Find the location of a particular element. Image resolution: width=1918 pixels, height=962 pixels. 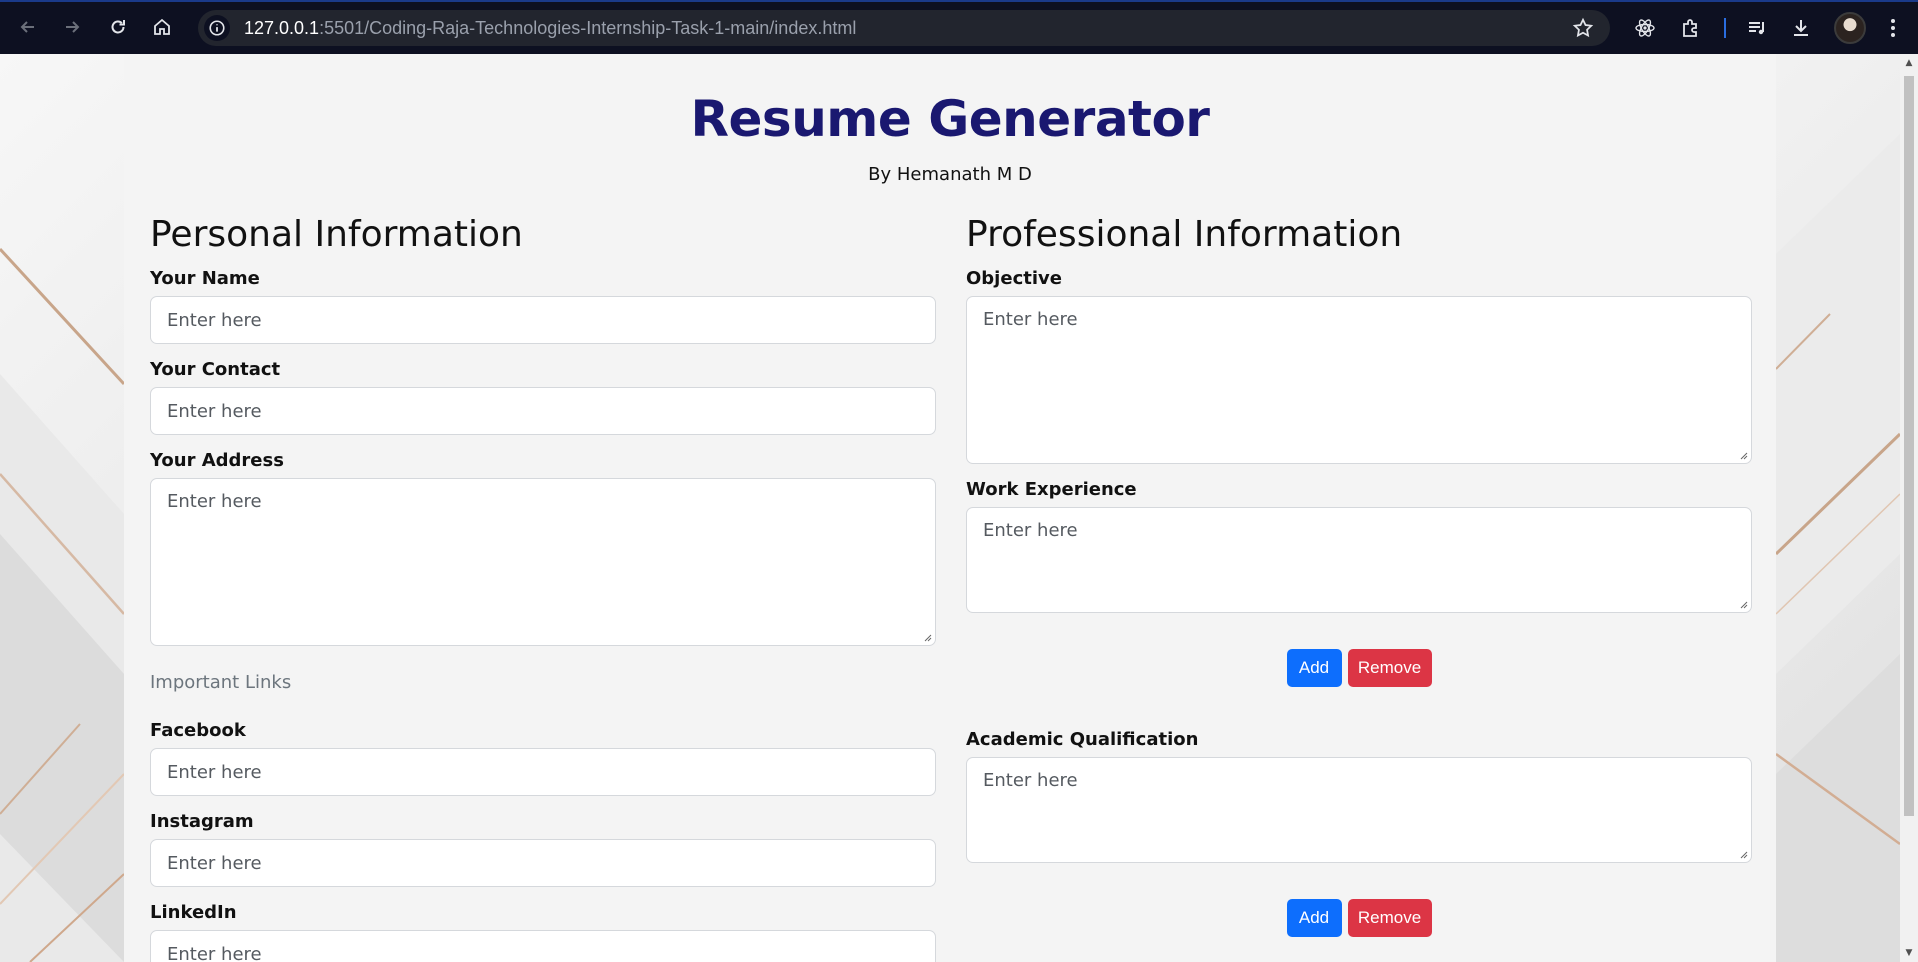

important-links-heading: Important Links is located at coordinates (221, 682).